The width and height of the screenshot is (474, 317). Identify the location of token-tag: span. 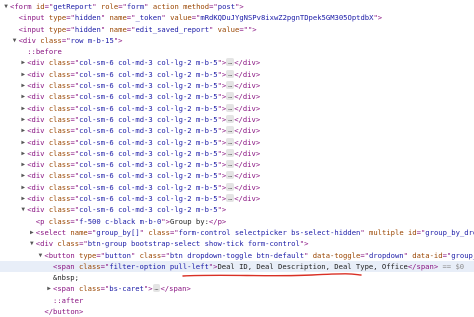
(66, 266).